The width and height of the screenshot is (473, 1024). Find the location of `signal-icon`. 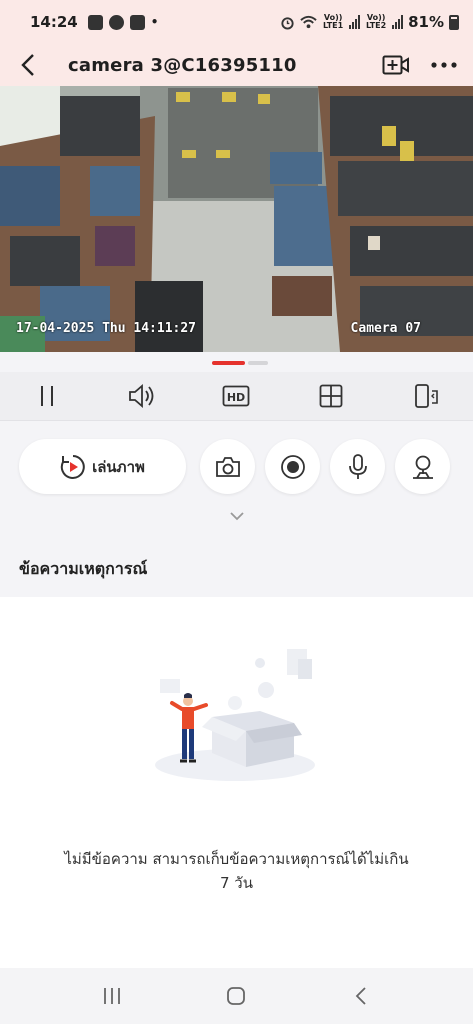

signal-icon is located at coordinates (355, 22).